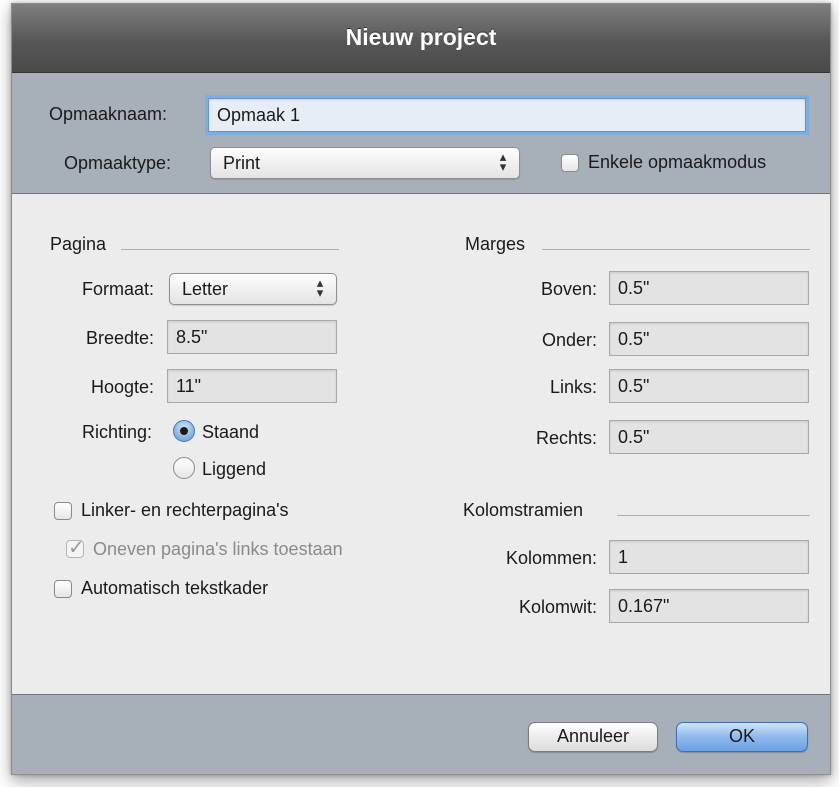 The image size is (839, 787). I want to click on margins-section-divider, so click(676, 249).